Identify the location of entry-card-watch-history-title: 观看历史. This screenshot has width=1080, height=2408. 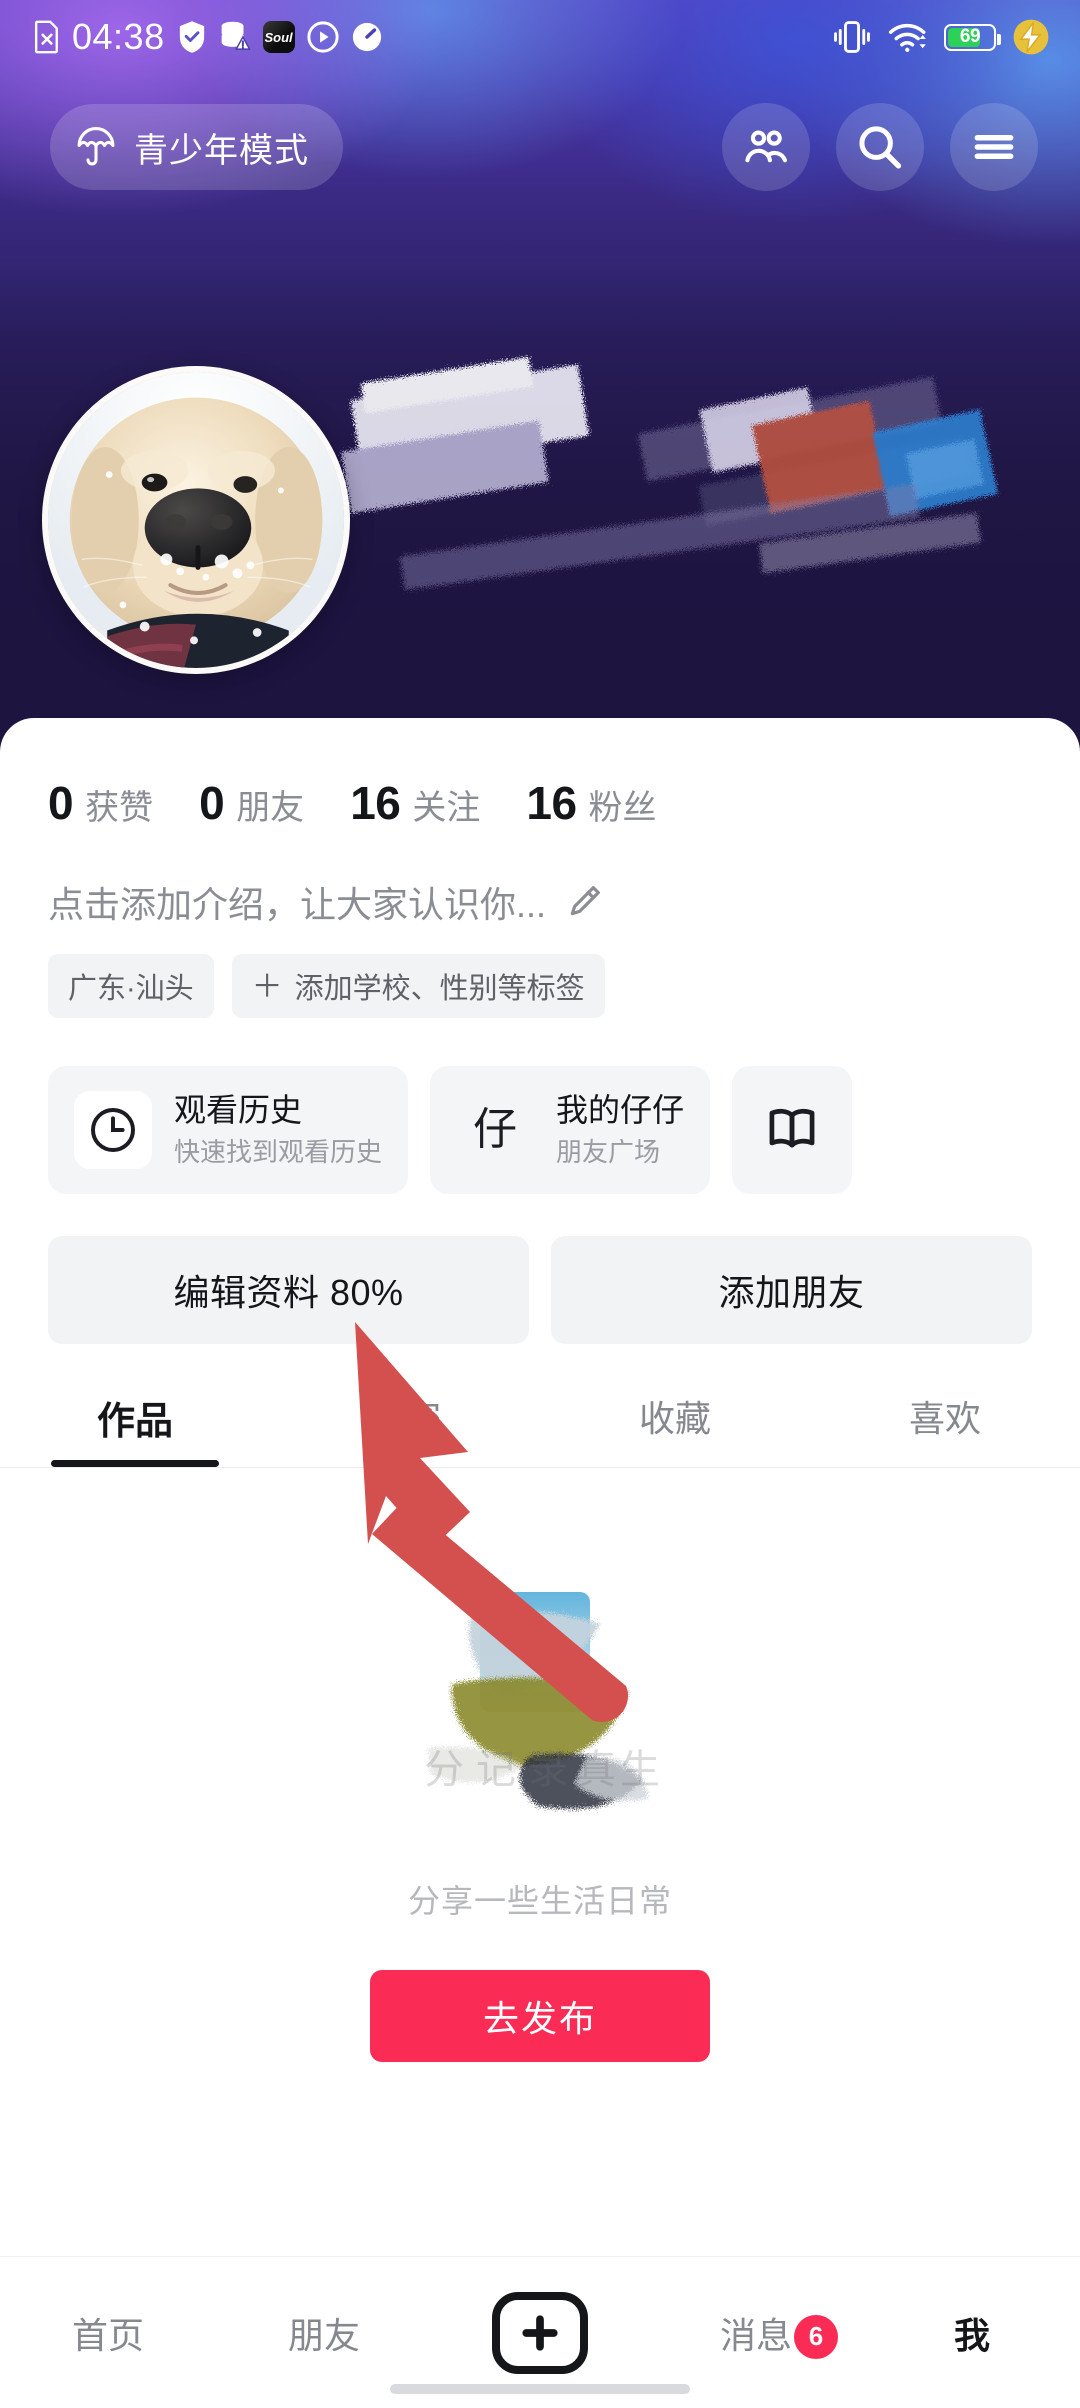
(238, 1109).